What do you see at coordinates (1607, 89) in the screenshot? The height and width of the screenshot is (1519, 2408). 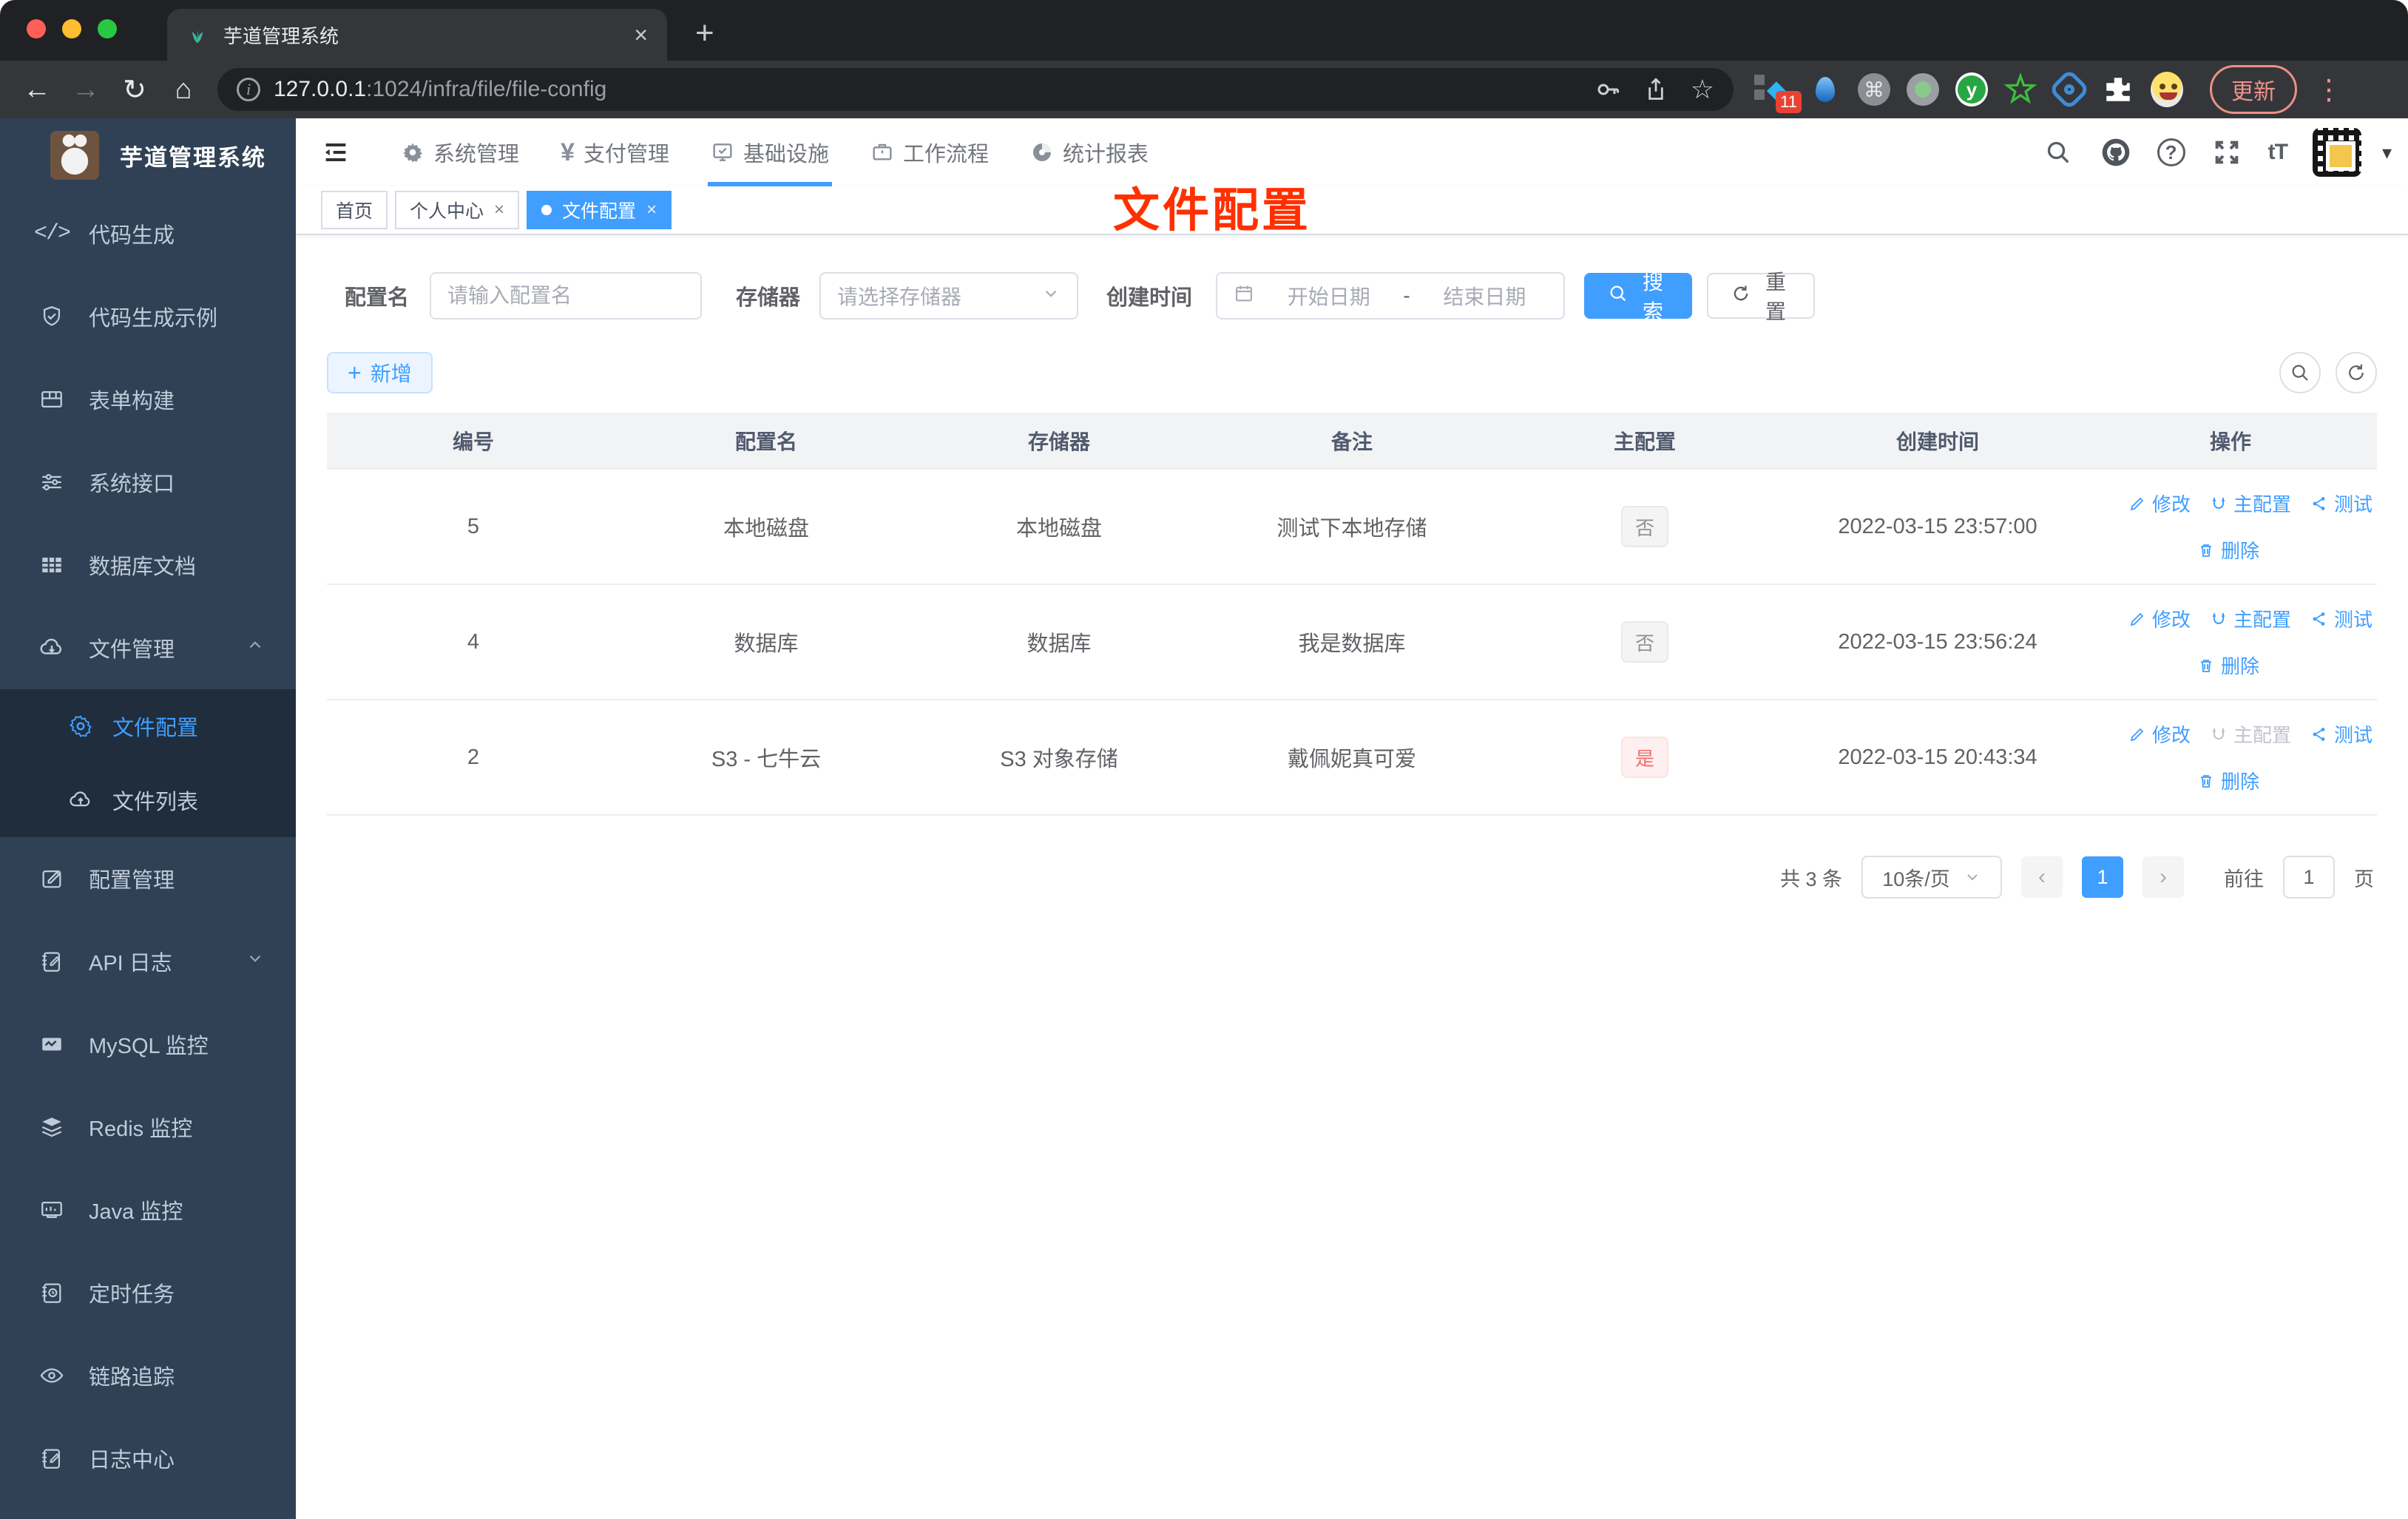 I see `password-key-icon` at bounding box center [1607, 89].